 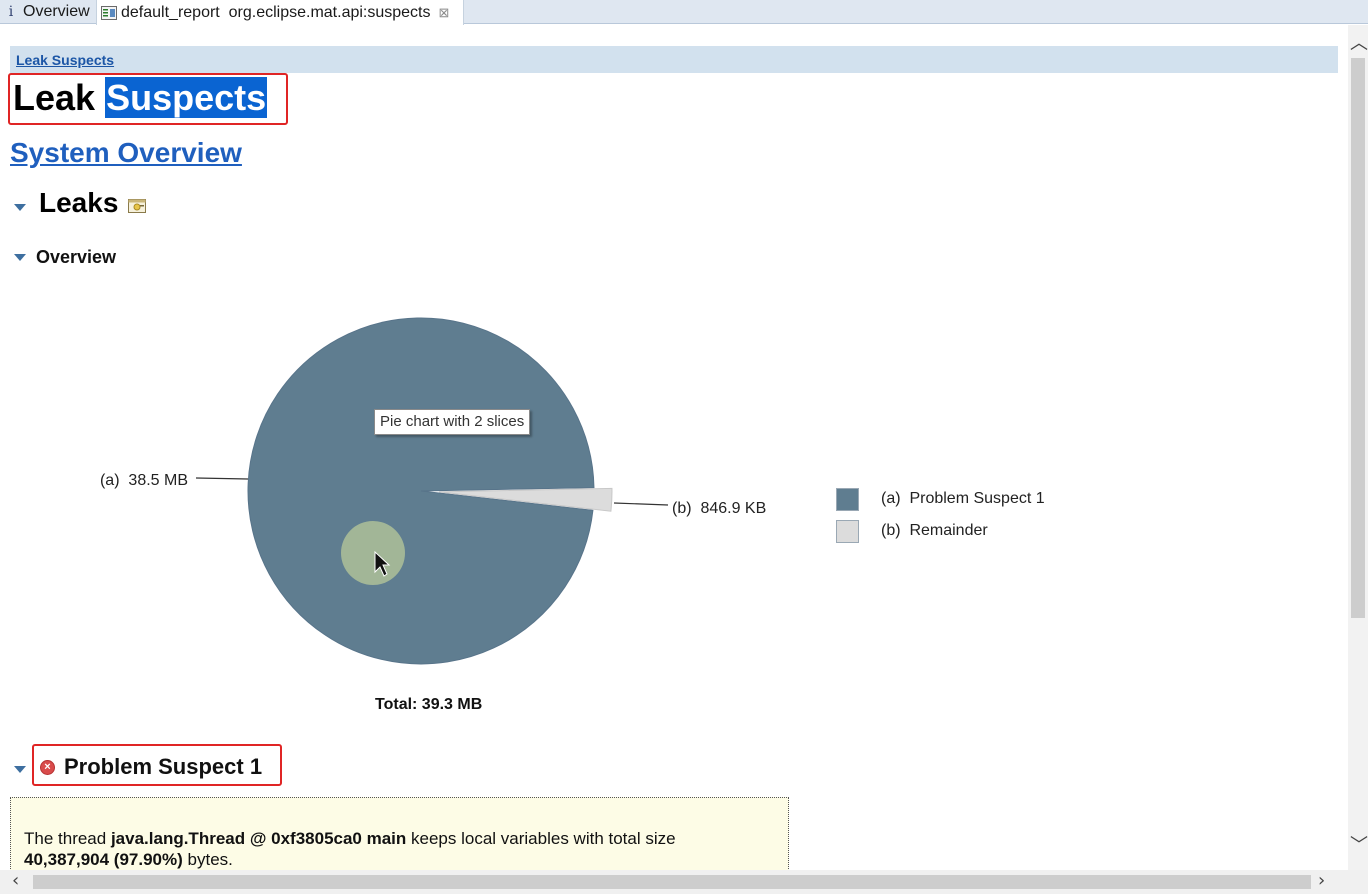 What do you see at coordinates (1321, 881) in the screenshot?
I see `scroll-right-icon: ›` at bounding box center [1321, 881].